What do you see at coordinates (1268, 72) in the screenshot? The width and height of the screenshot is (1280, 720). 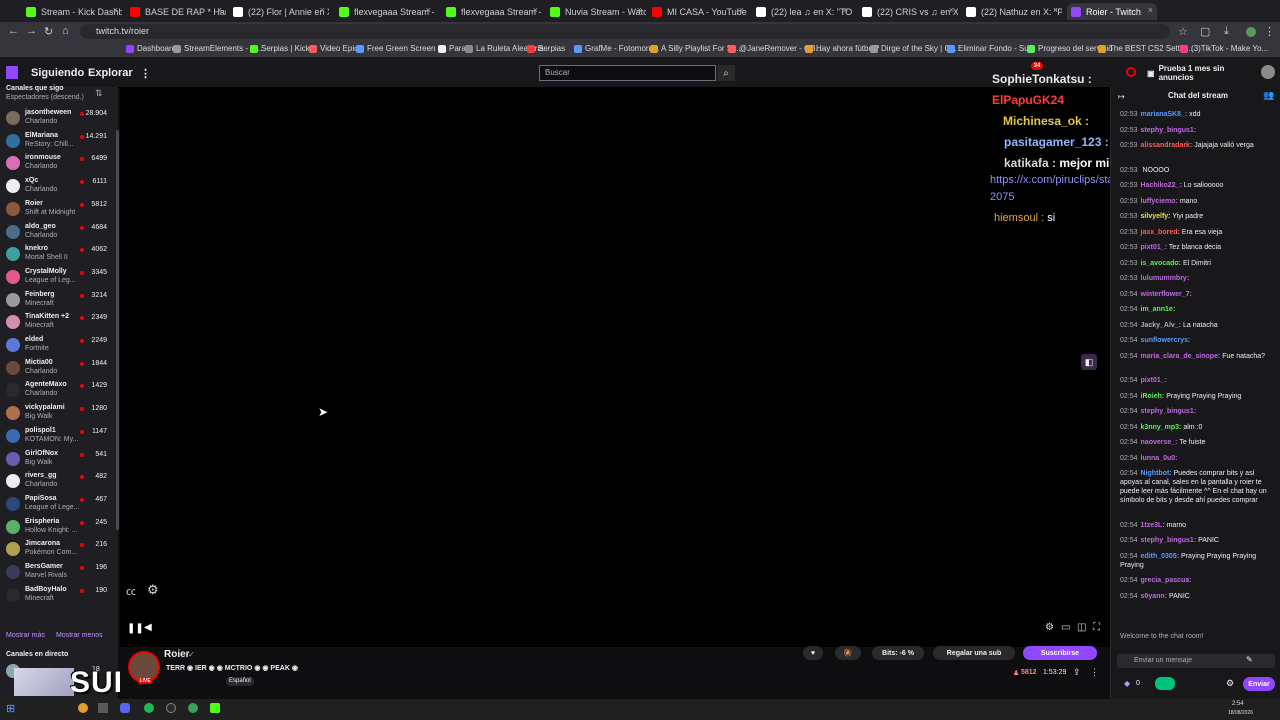 I see `user-avatar` at bounding box center [1268, 72].